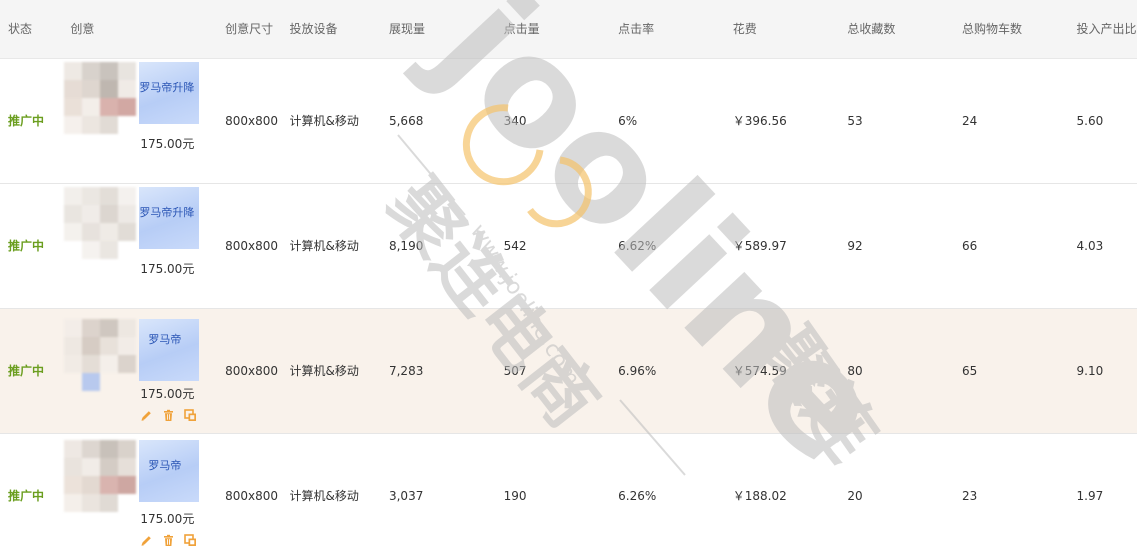 The width and height of the screenshot is (1137, 551). Describe the element at coordinates (553, 246) in the screenshot. I see `clicks-cell: 542` at that location.